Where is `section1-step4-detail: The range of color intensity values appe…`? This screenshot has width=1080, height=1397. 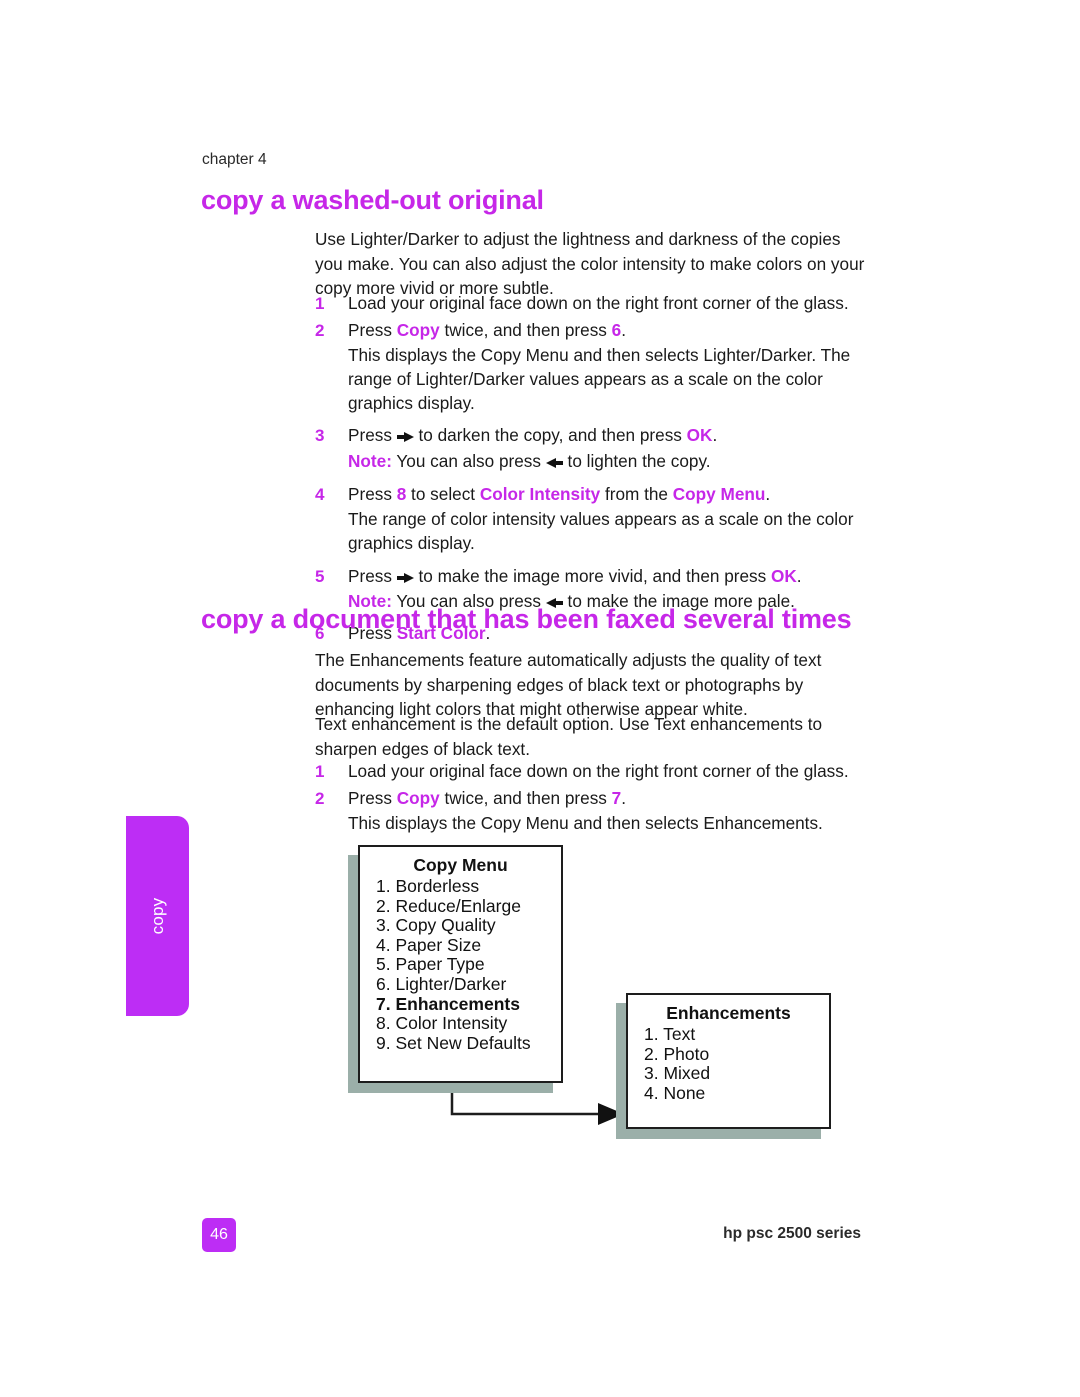 section1-step4-detail: The range of color intensity values appe… is located at coordinates (601, 531).